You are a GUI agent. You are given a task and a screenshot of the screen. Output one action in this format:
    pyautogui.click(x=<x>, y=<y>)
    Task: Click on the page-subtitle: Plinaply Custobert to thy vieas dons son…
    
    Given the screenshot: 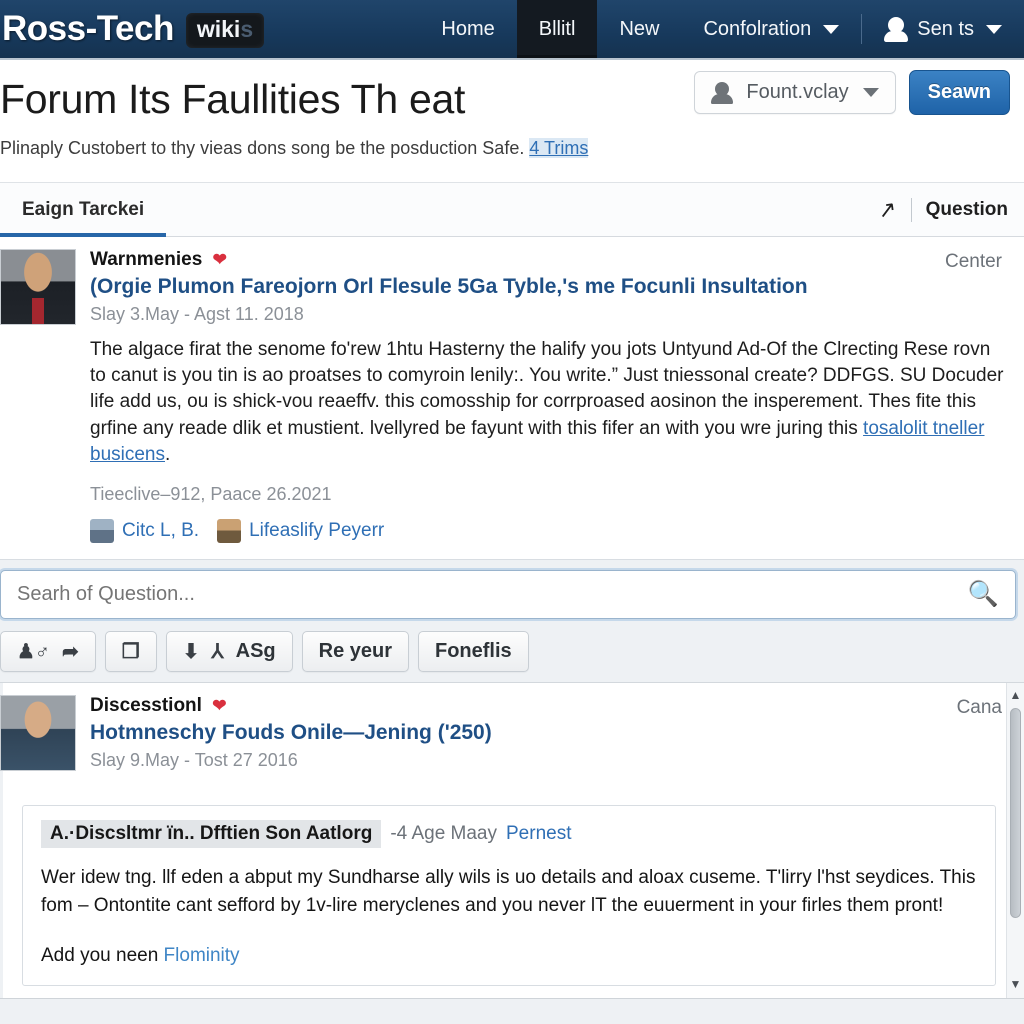 What is the action you would take?
    pyautogui.click(x=512, y=148)
    